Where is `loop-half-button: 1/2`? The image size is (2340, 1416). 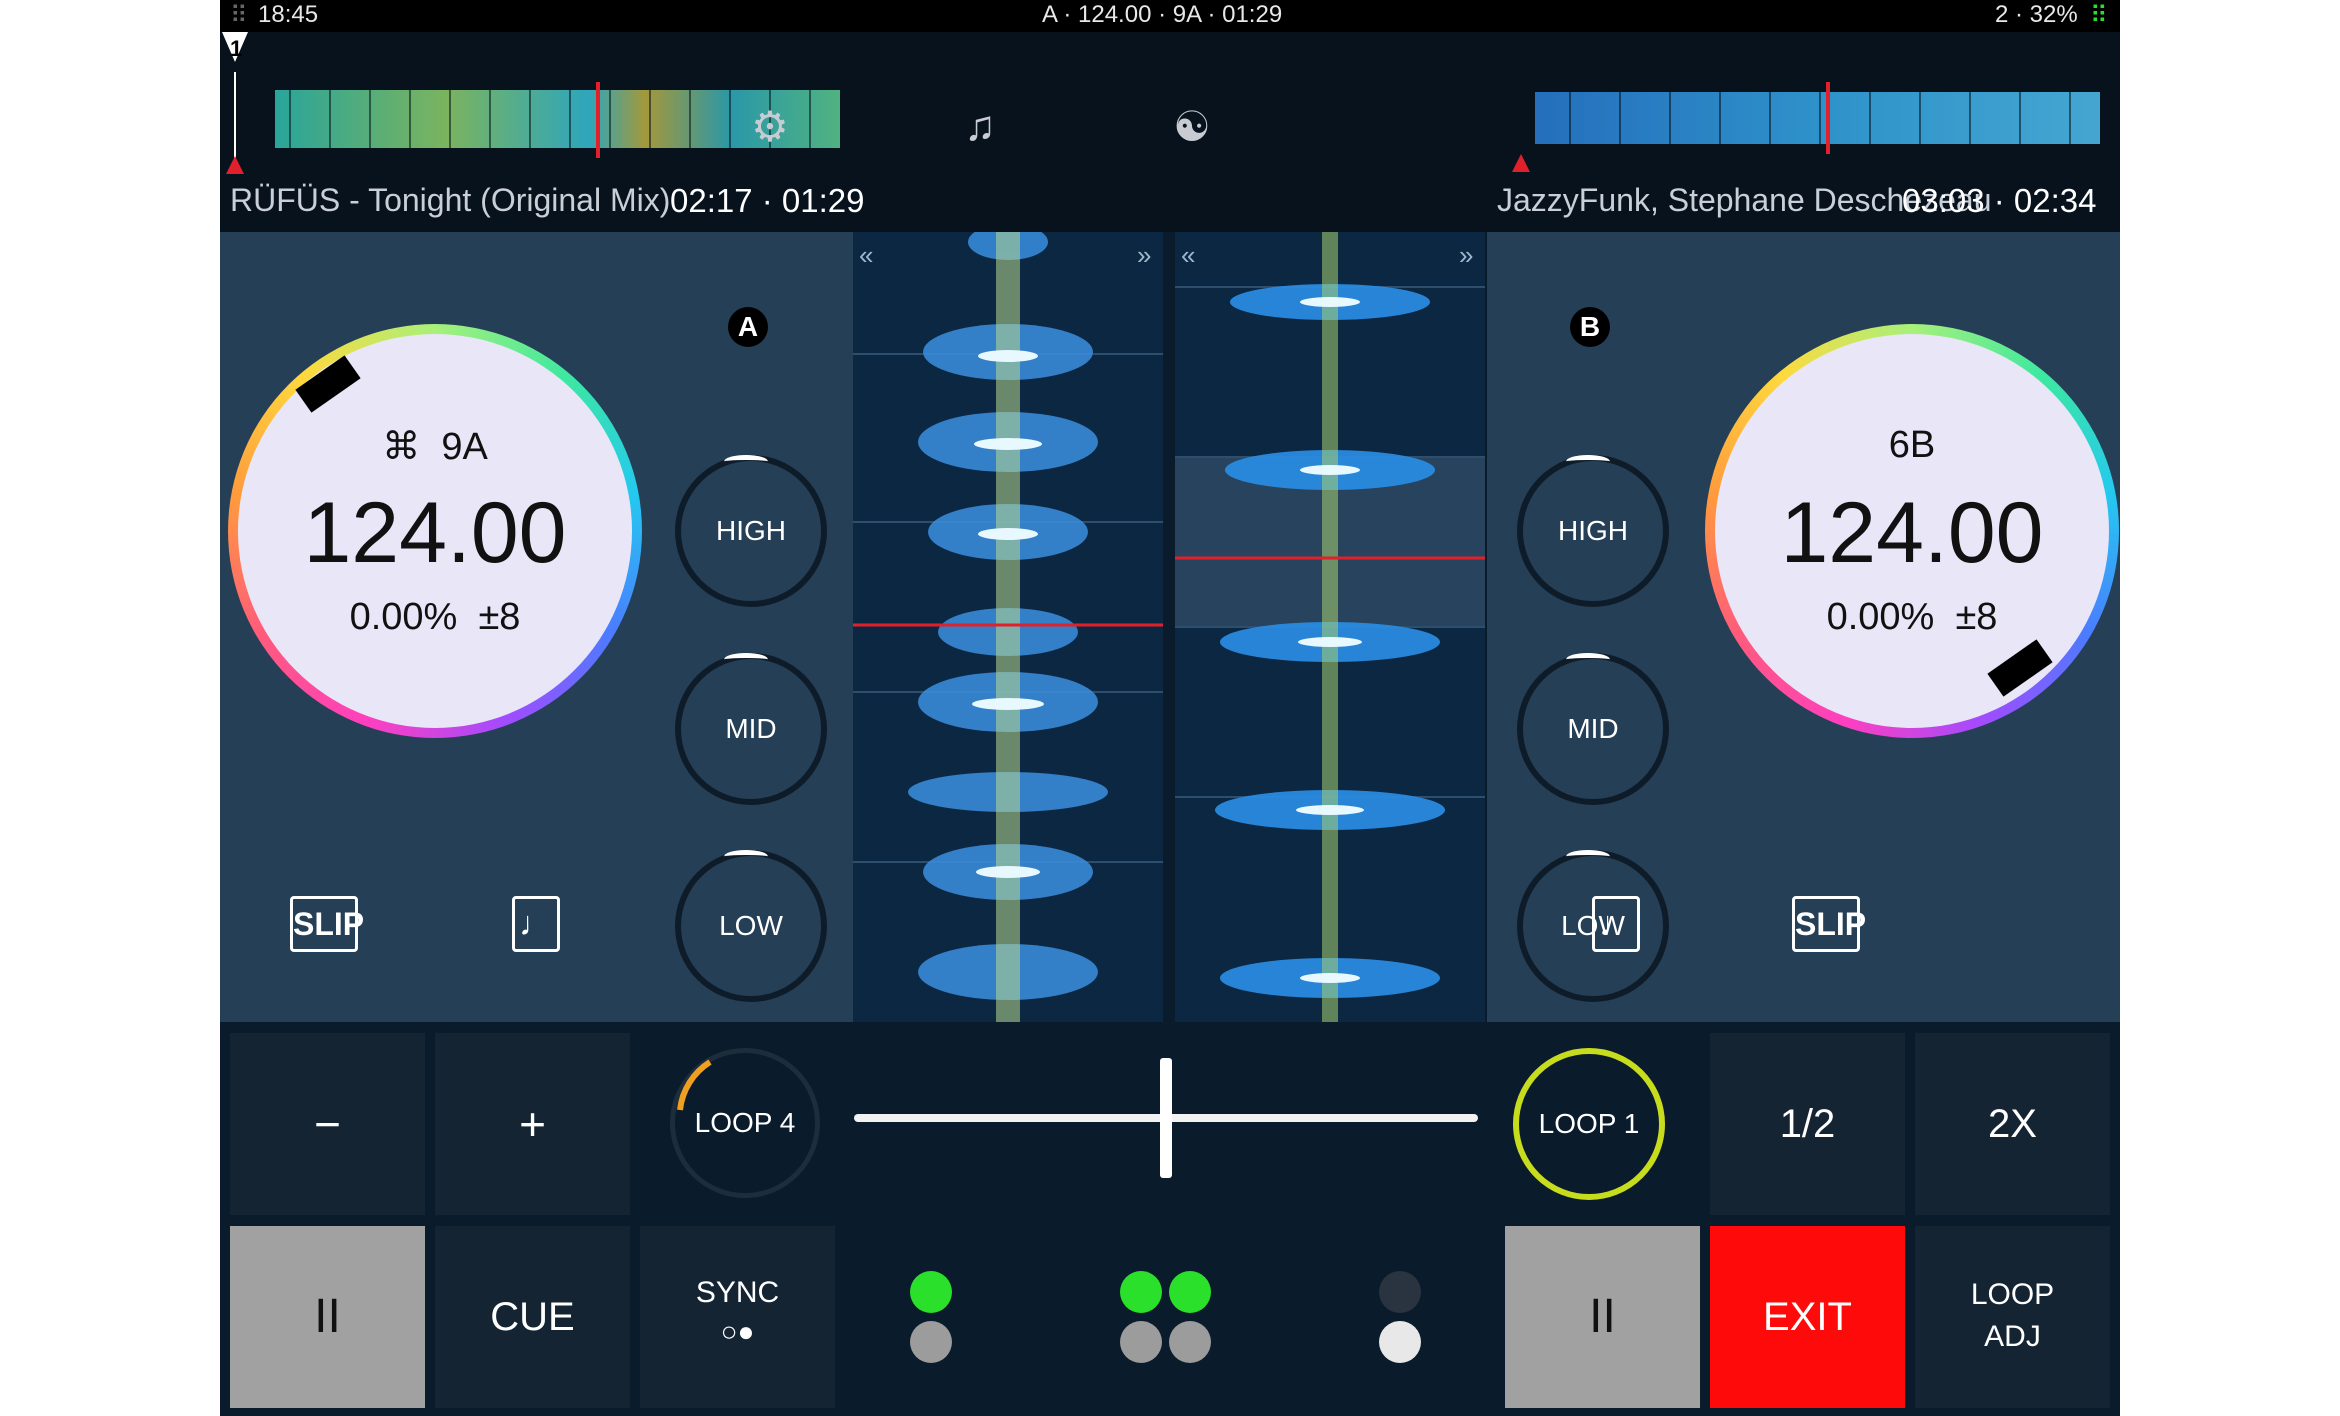 loop-half-button: 1/2 is located at coordinates (1807, 1124).